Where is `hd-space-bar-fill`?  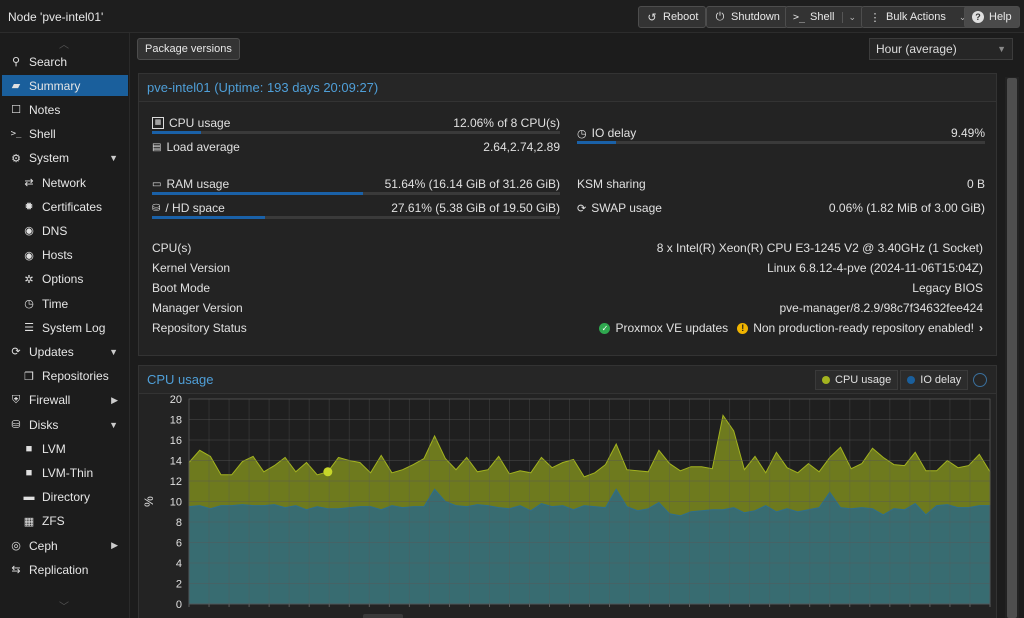 hd-space-bar-fill is located at coordinates (208, 217).